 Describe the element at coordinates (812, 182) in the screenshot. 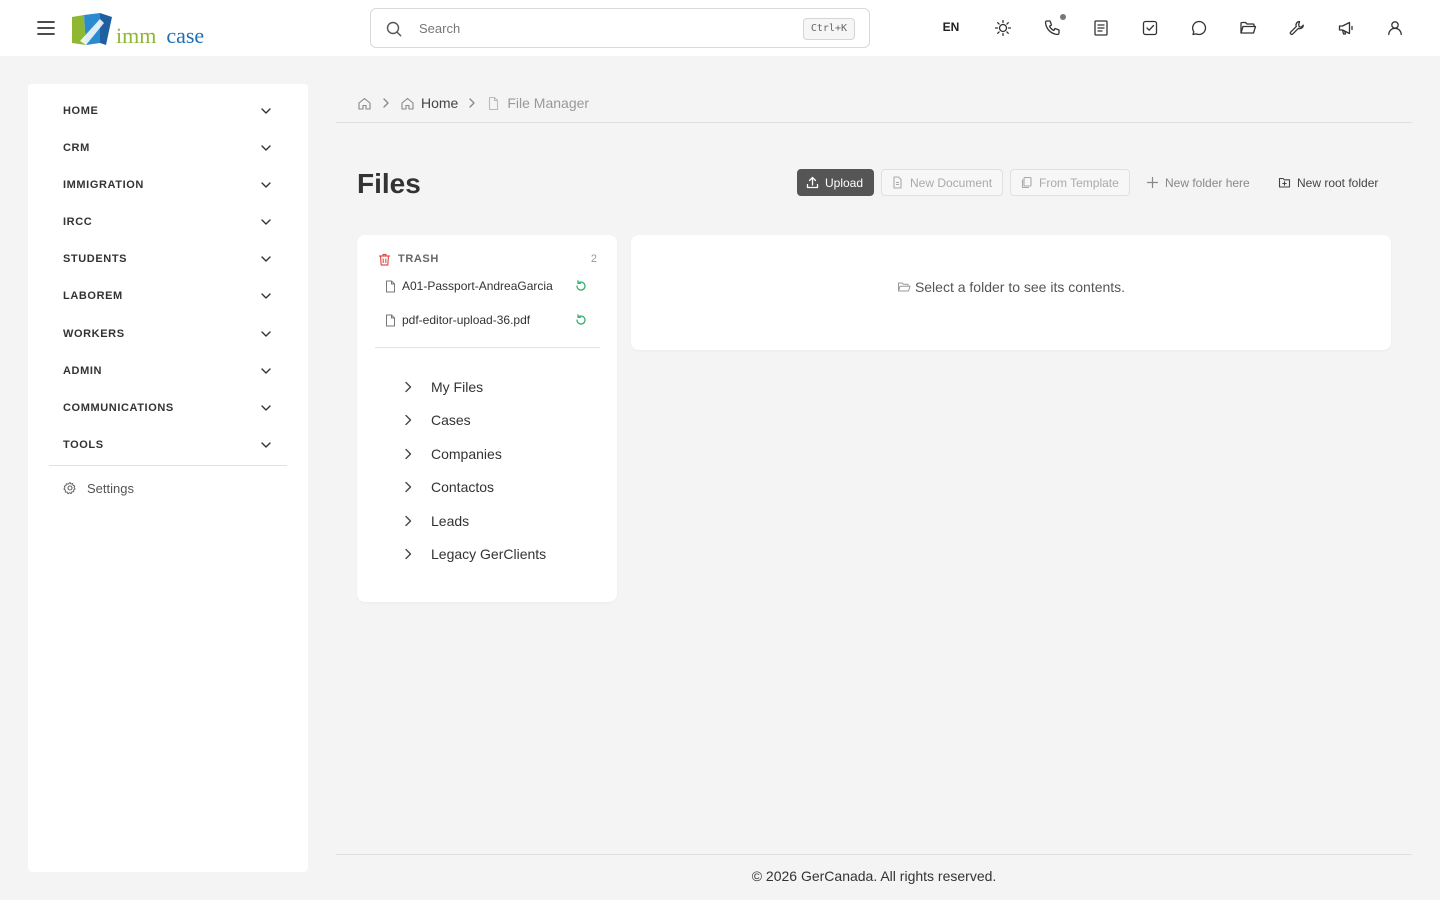

I see `upload-icon` at that location.